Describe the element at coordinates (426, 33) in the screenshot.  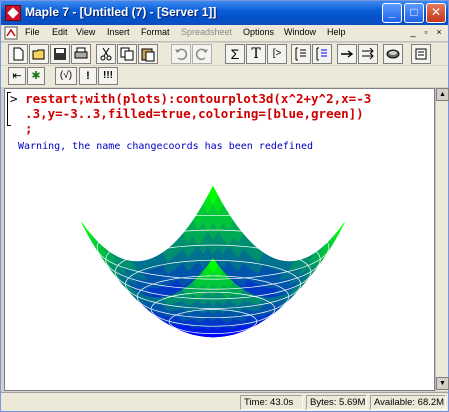
I see `mdi-restore-button: ▫` at that location.